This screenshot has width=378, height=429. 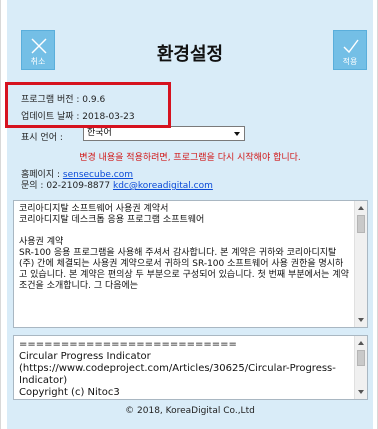 I want to click on copyright-footer: © 2018, KoreaDigital Co.,Ltd, so click(x=190, y=411).